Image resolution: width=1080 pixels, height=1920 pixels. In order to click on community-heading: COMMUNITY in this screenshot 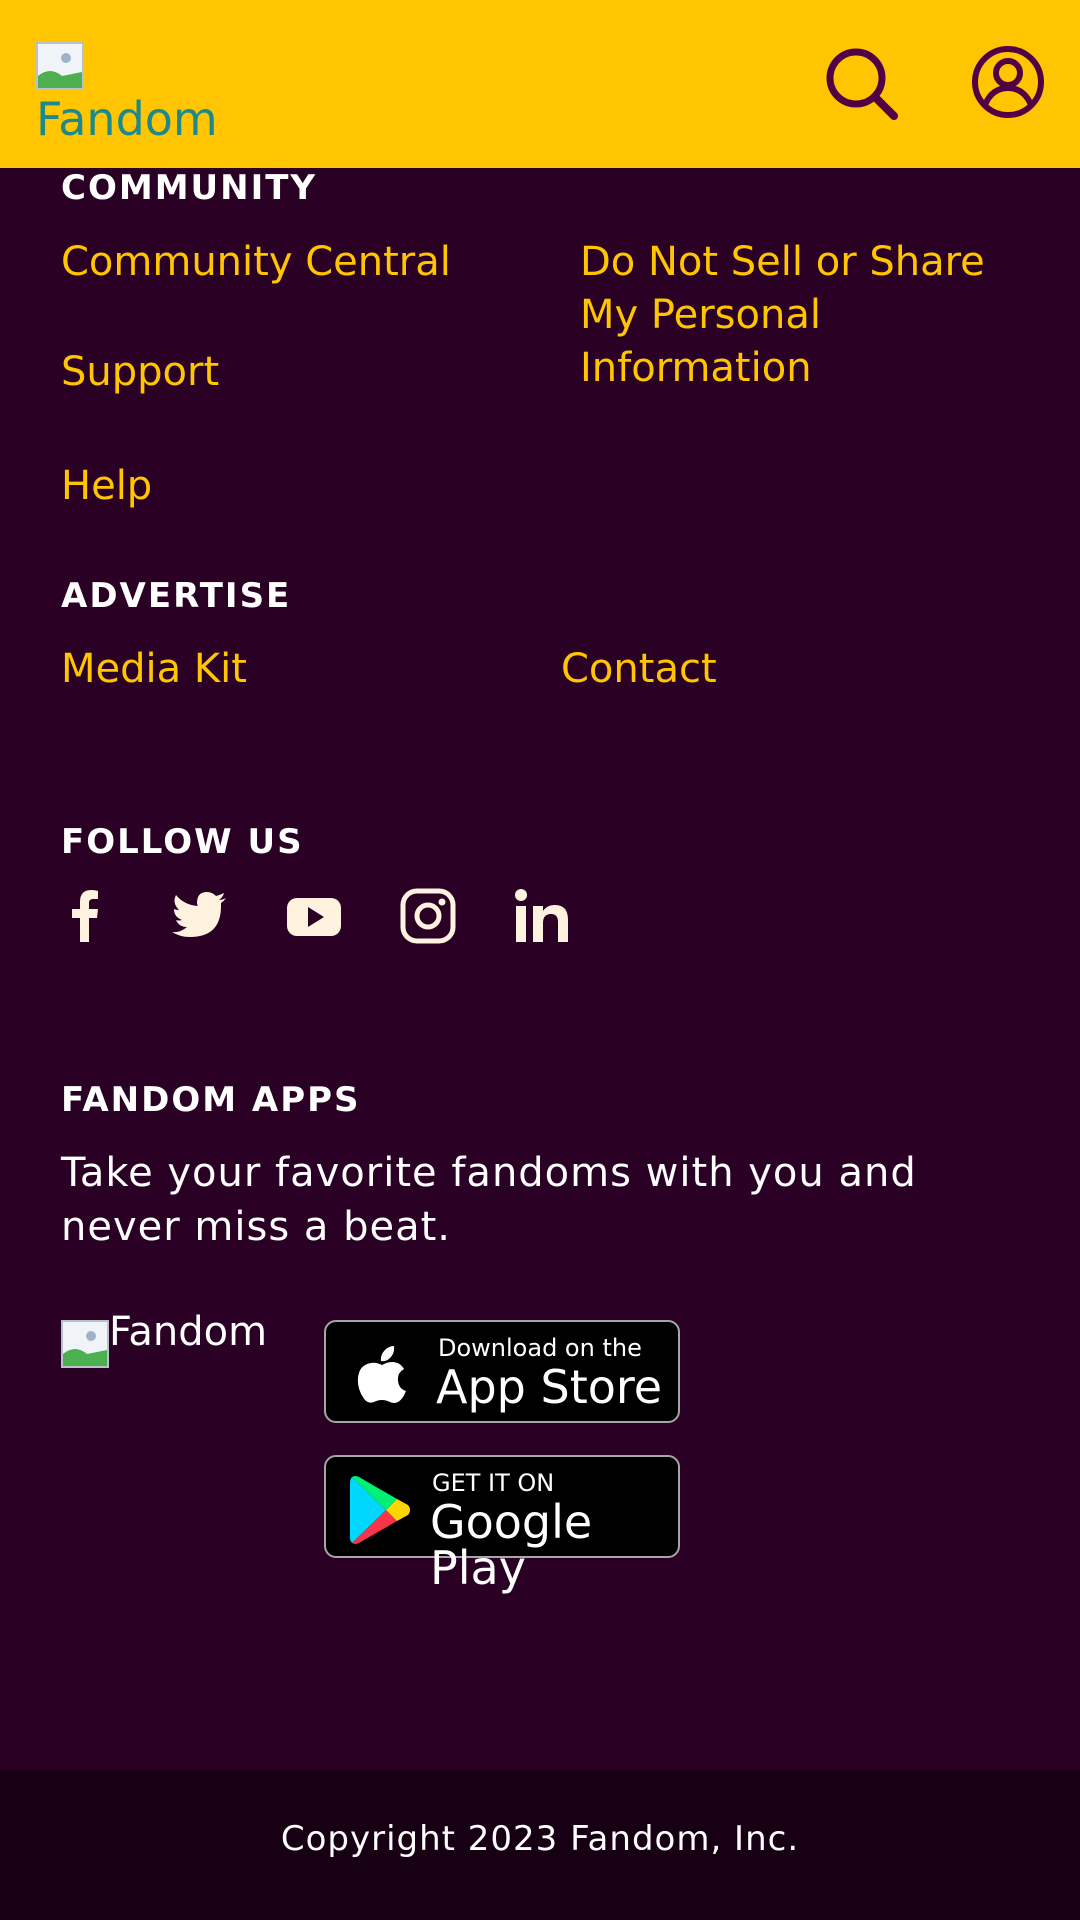, I will do `click(189, 188)`.